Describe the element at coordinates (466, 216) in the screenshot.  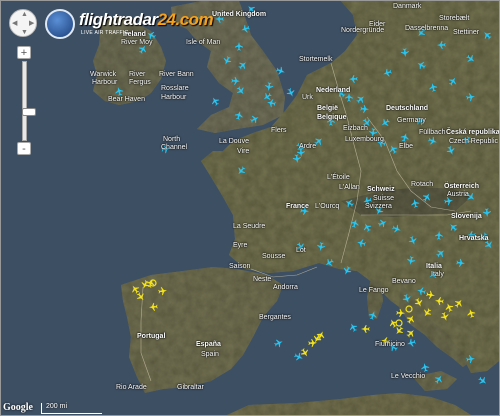
I see `place-label-slovenija: Slovenija` at that location.